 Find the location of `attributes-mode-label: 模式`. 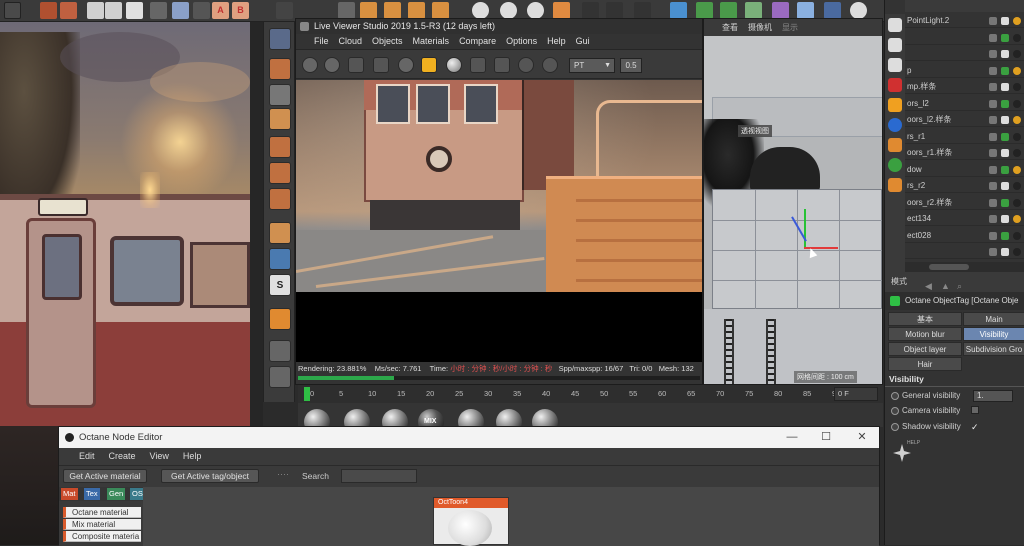

attributes-mode-label: 模式 is located at coordinates (899, 281).